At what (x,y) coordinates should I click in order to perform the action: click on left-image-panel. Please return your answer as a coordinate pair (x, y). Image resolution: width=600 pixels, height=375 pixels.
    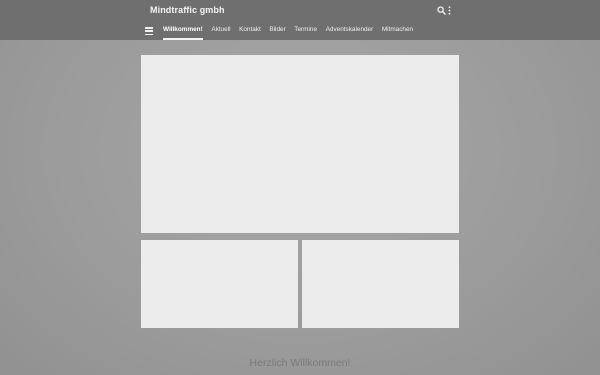
    Looking at the image, I should click on (219, 284).